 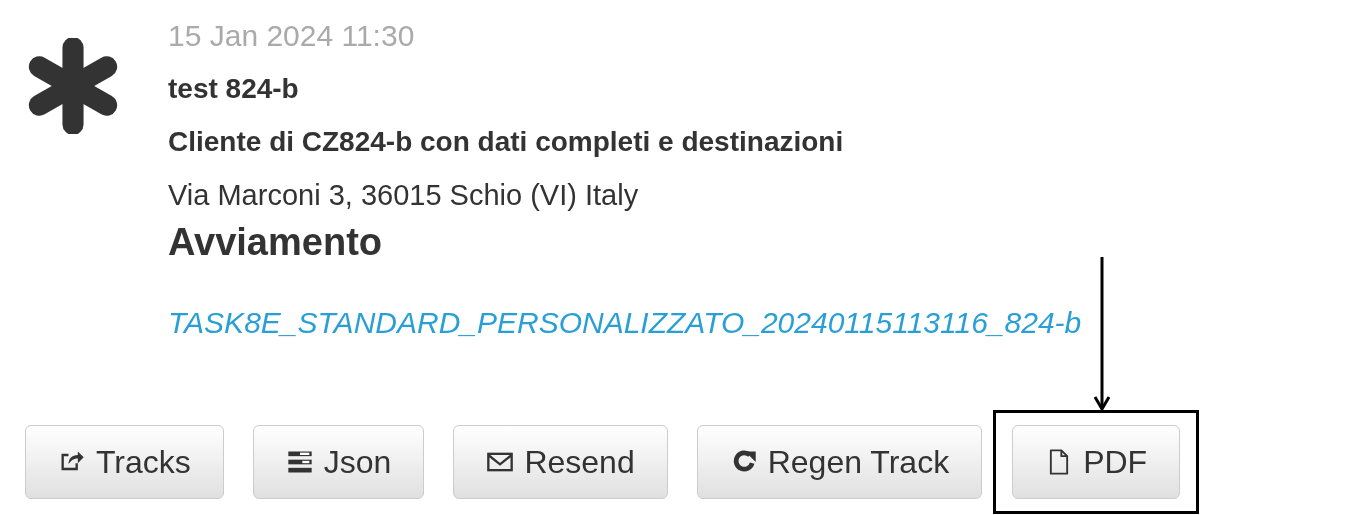 What do you see at coordinates (292, 36) in the screenshot?
I see `entry-date: 15 Jan 2024 11:30` at bounding box center [292, 36].